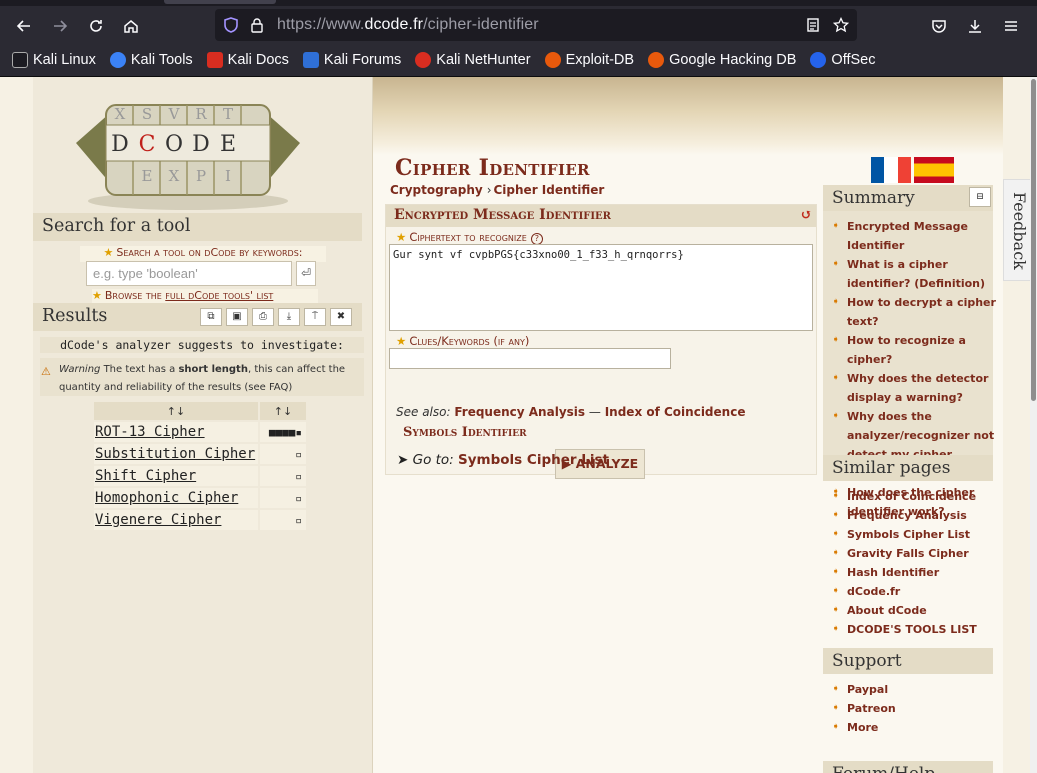 This screenshot has width=1037, height=773. What do you see at coordinates (934, 170) in the screenshot?
I see `spanish-flag-icon` at bounding box center [934, 170].